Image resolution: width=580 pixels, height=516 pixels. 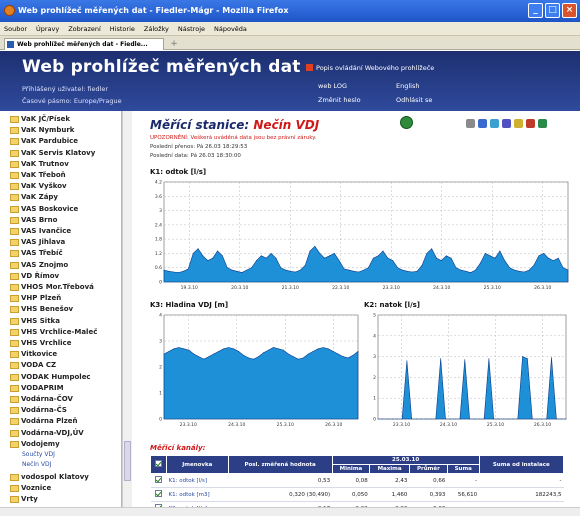 I want to click on sidebar-item: VAS Boskovice, so click(x=44, y=209).